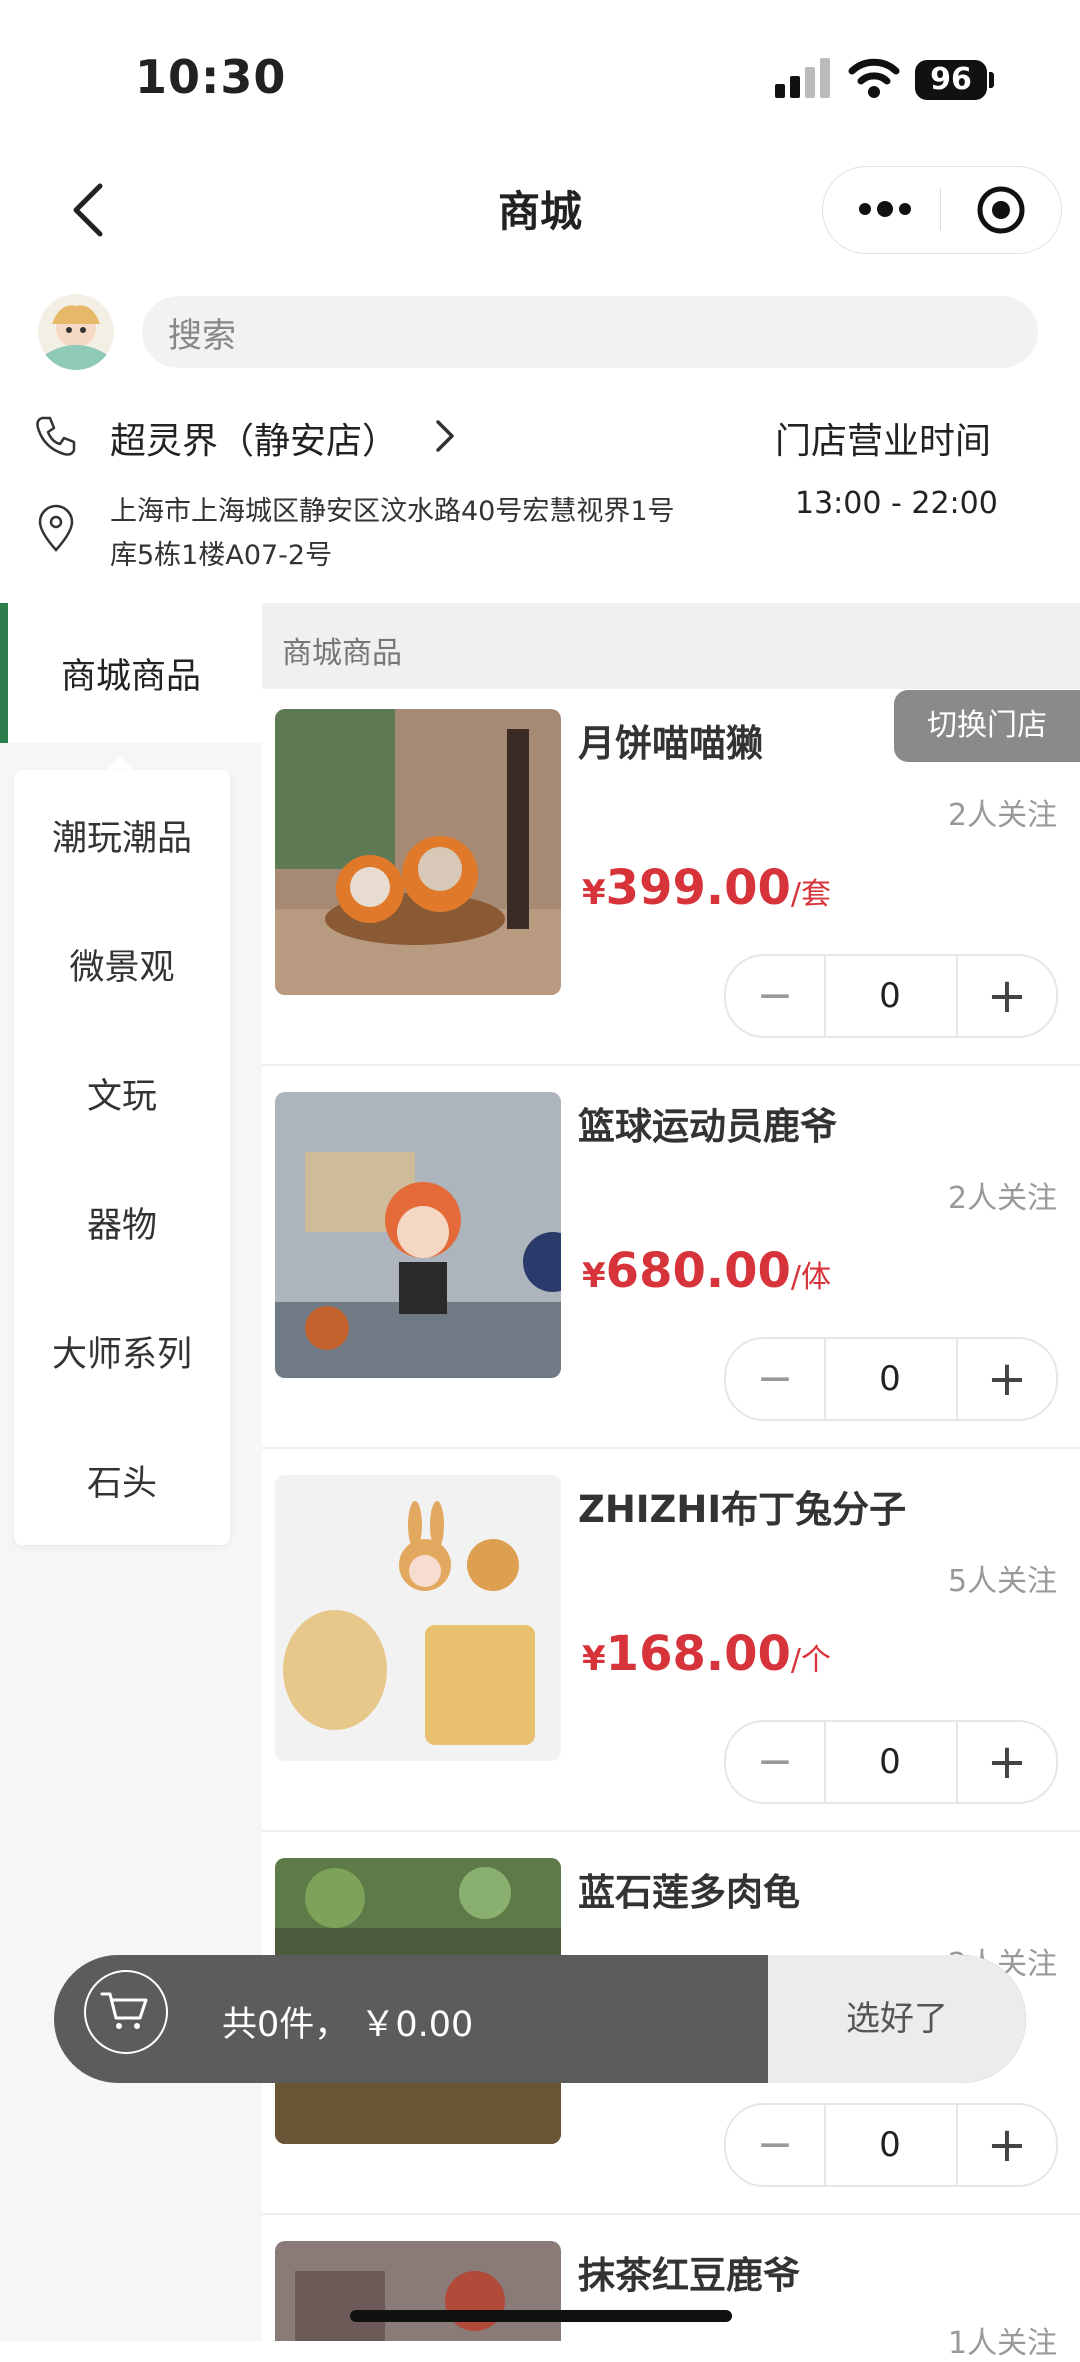 This screenshot has height=2362, width=1080. Describe the element at coordinates (211, 77) in the screenshot. I see `status-time: 10:30` at that location.